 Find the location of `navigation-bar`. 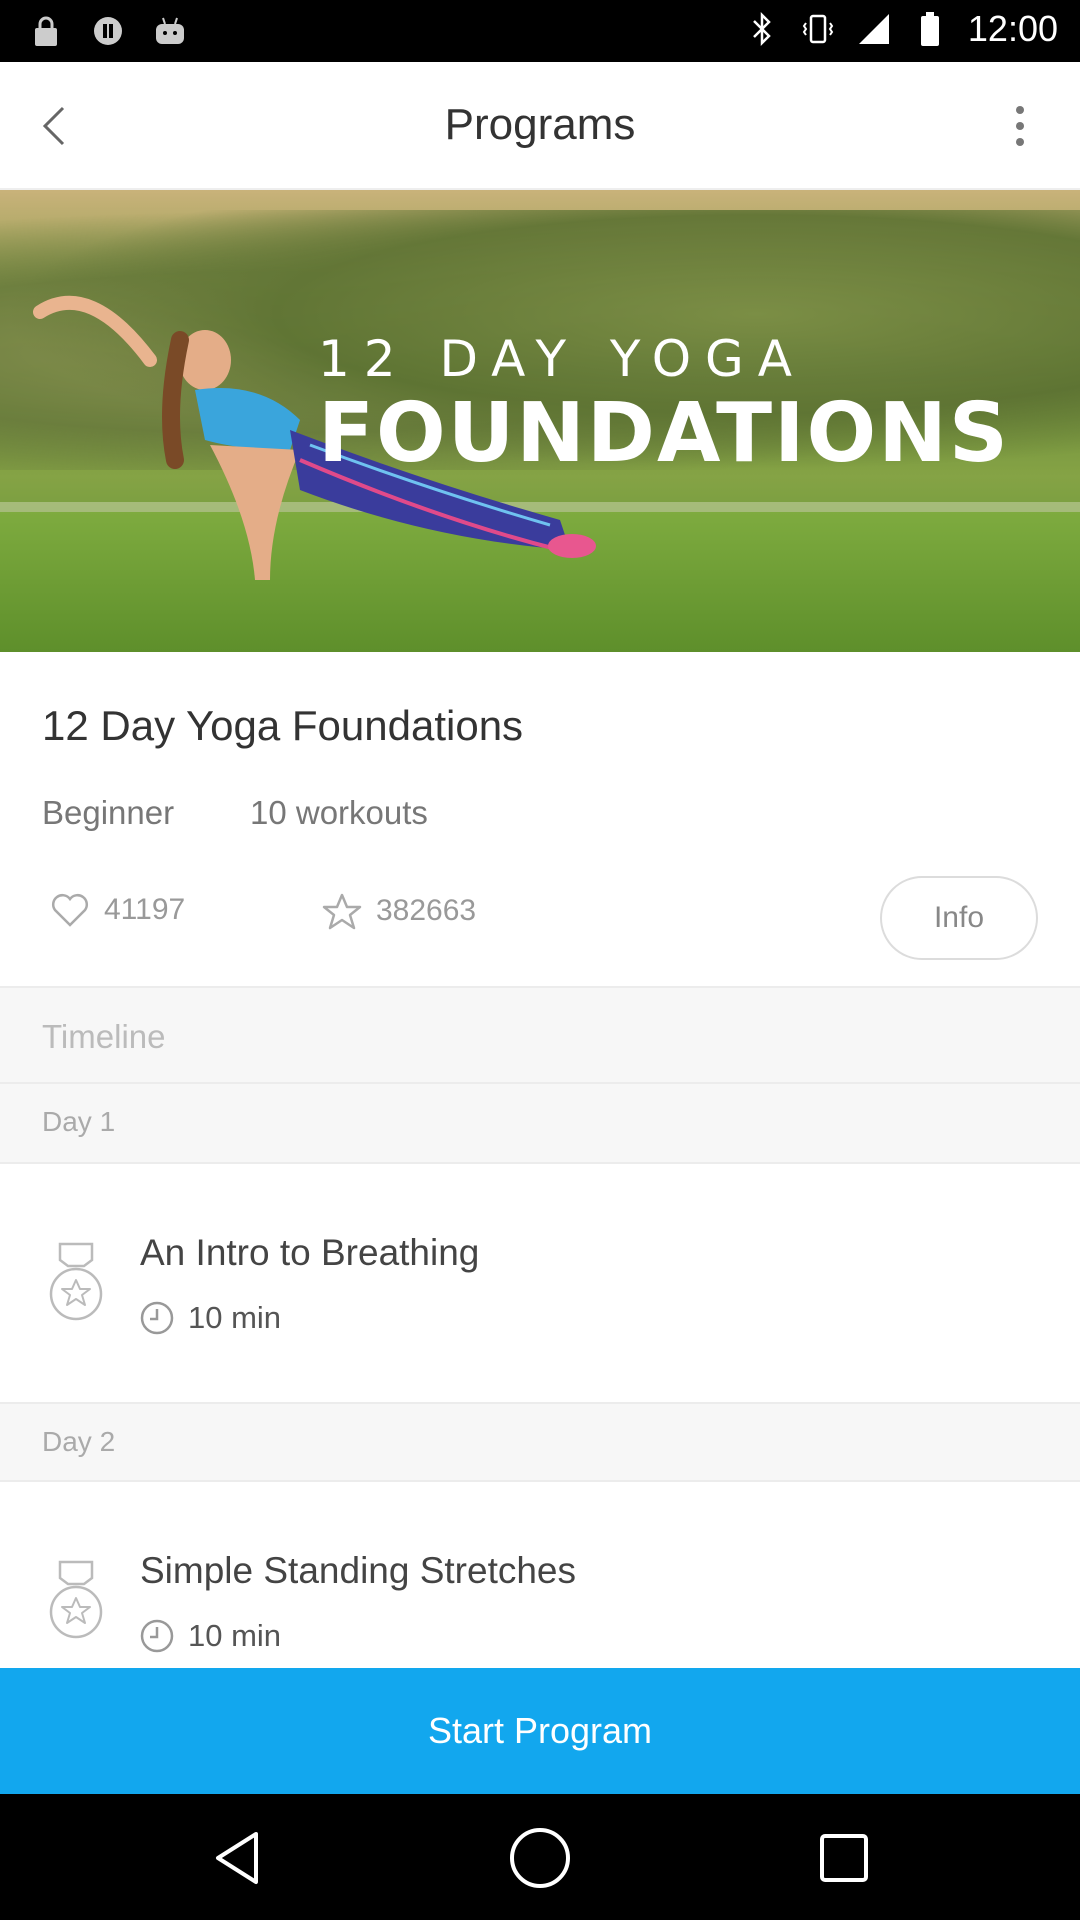

navigation-bar is located at coordinates (540, 1857).